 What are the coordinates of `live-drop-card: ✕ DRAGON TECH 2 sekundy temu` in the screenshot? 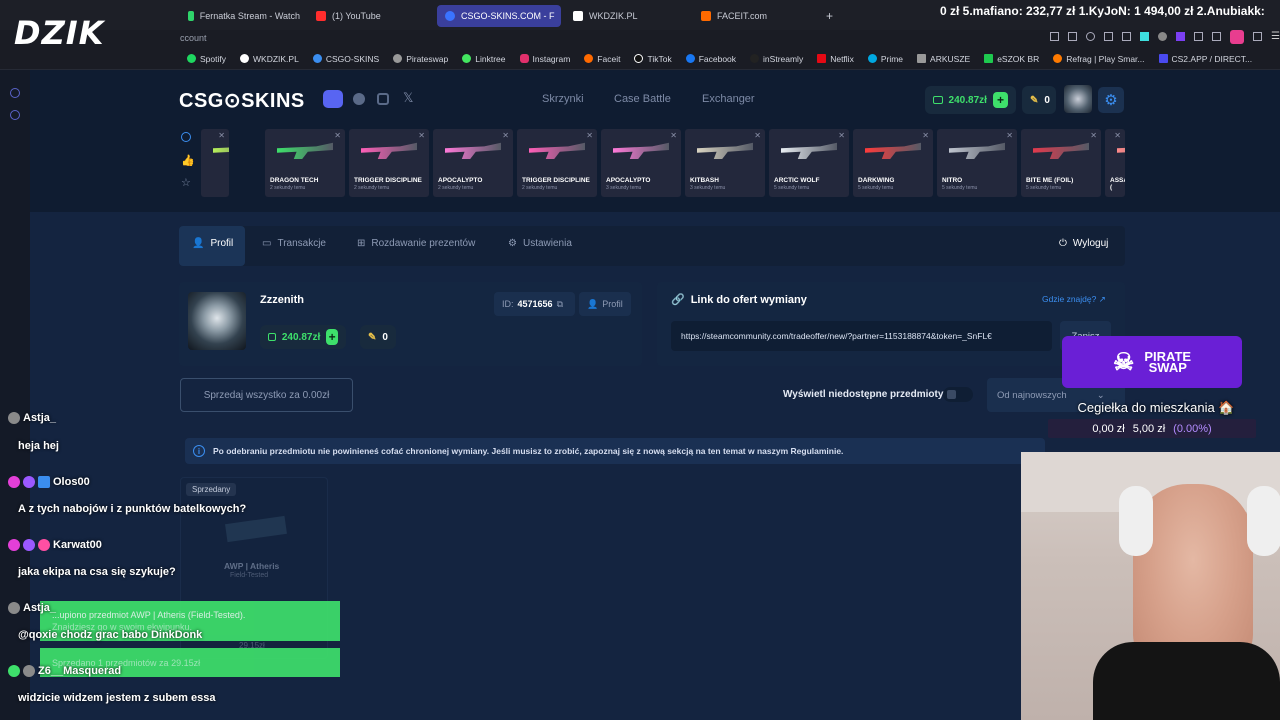 It's located at (305, 163).